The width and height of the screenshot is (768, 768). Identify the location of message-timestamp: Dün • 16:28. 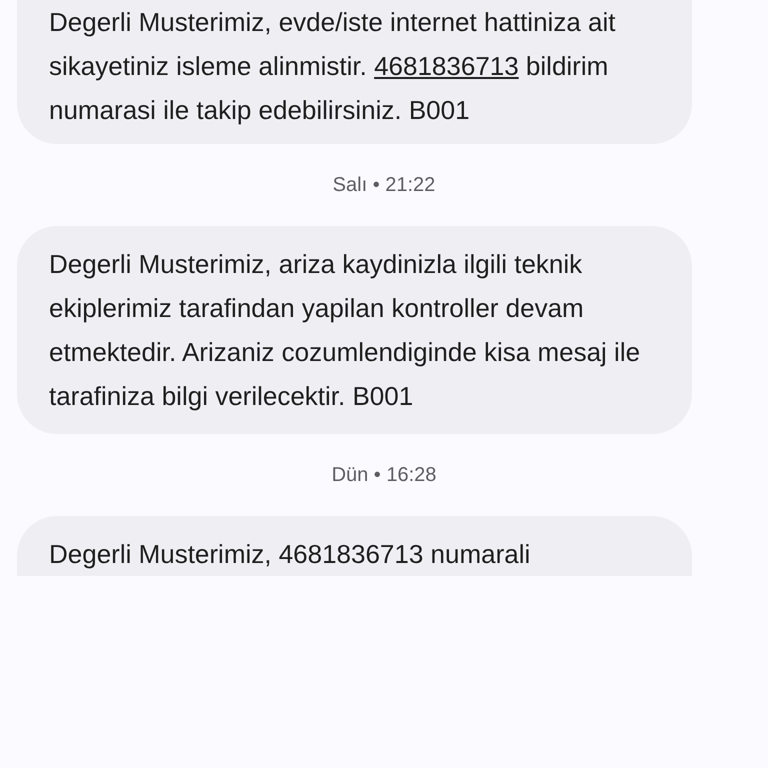
(384, 475).